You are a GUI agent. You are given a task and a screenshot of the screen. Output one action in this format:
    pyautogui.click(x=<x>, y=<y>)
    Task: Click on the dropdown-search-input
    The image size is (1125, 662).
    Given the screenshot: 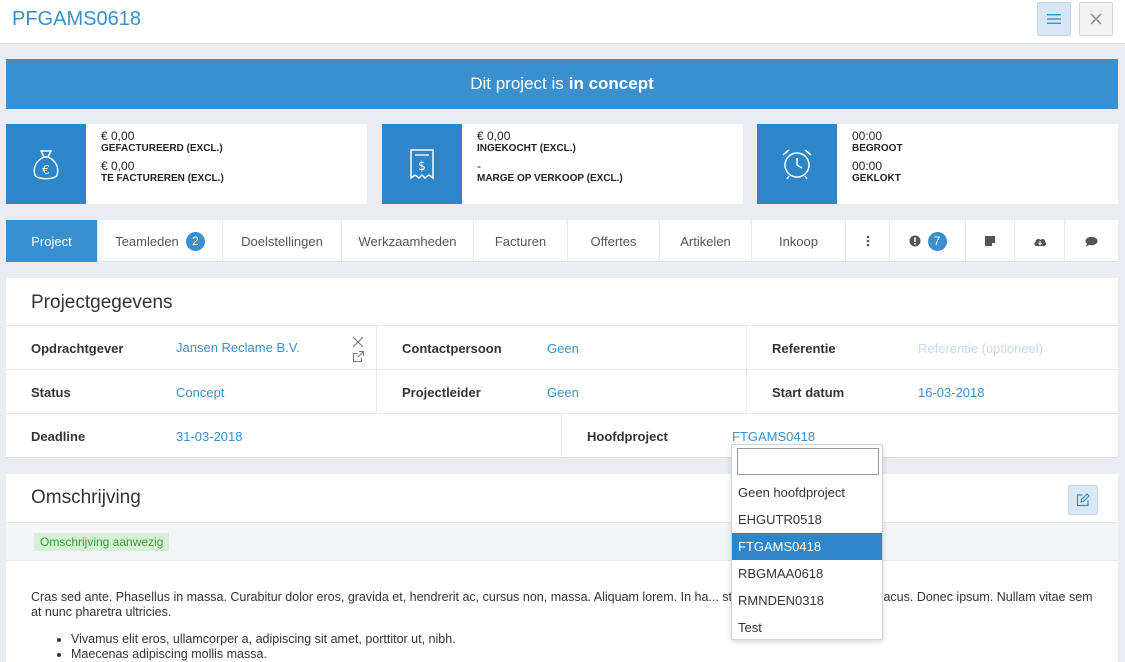 What is the action you would take?
    pyautogui.click(x=808, y=461)
    